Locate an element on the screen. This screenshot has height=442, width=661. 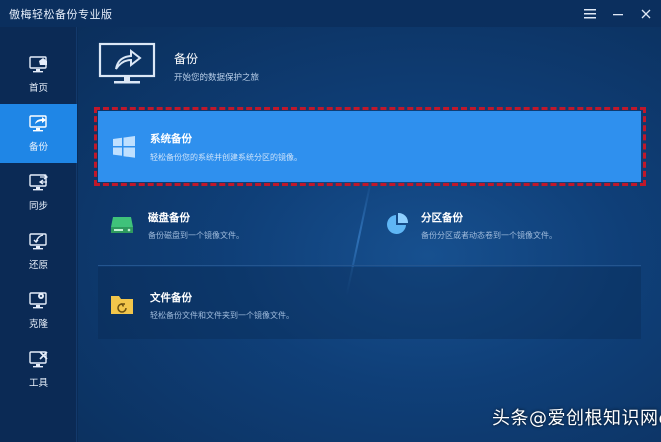
sidebar-item-label: 工具 is located at coordinates (38, 383).